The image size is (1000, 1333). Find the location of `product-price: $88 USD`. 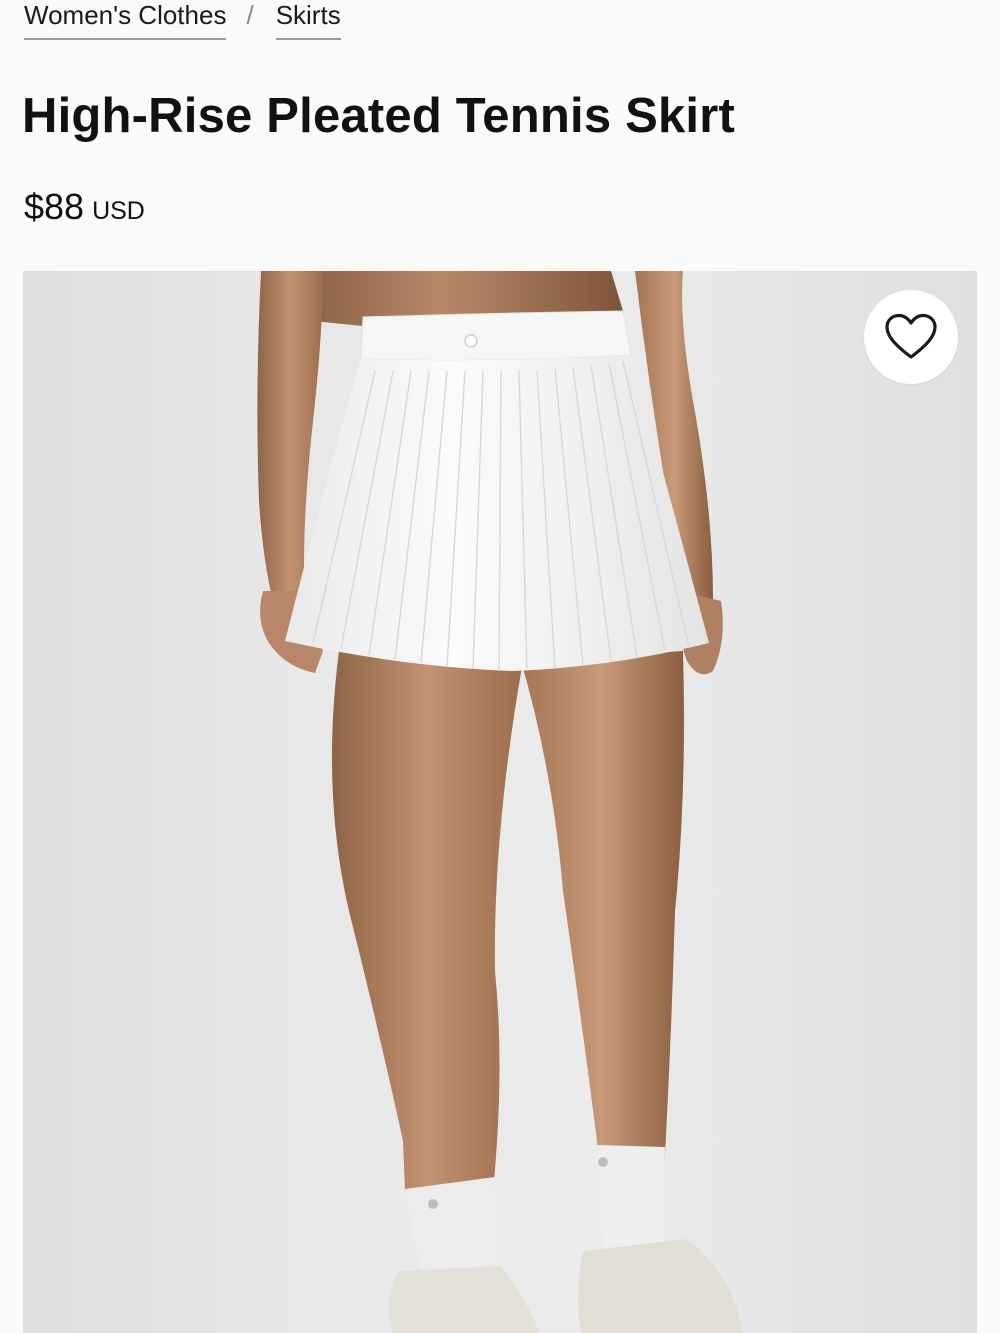

product-price: $88 USD is located at coordinates (84, 207).